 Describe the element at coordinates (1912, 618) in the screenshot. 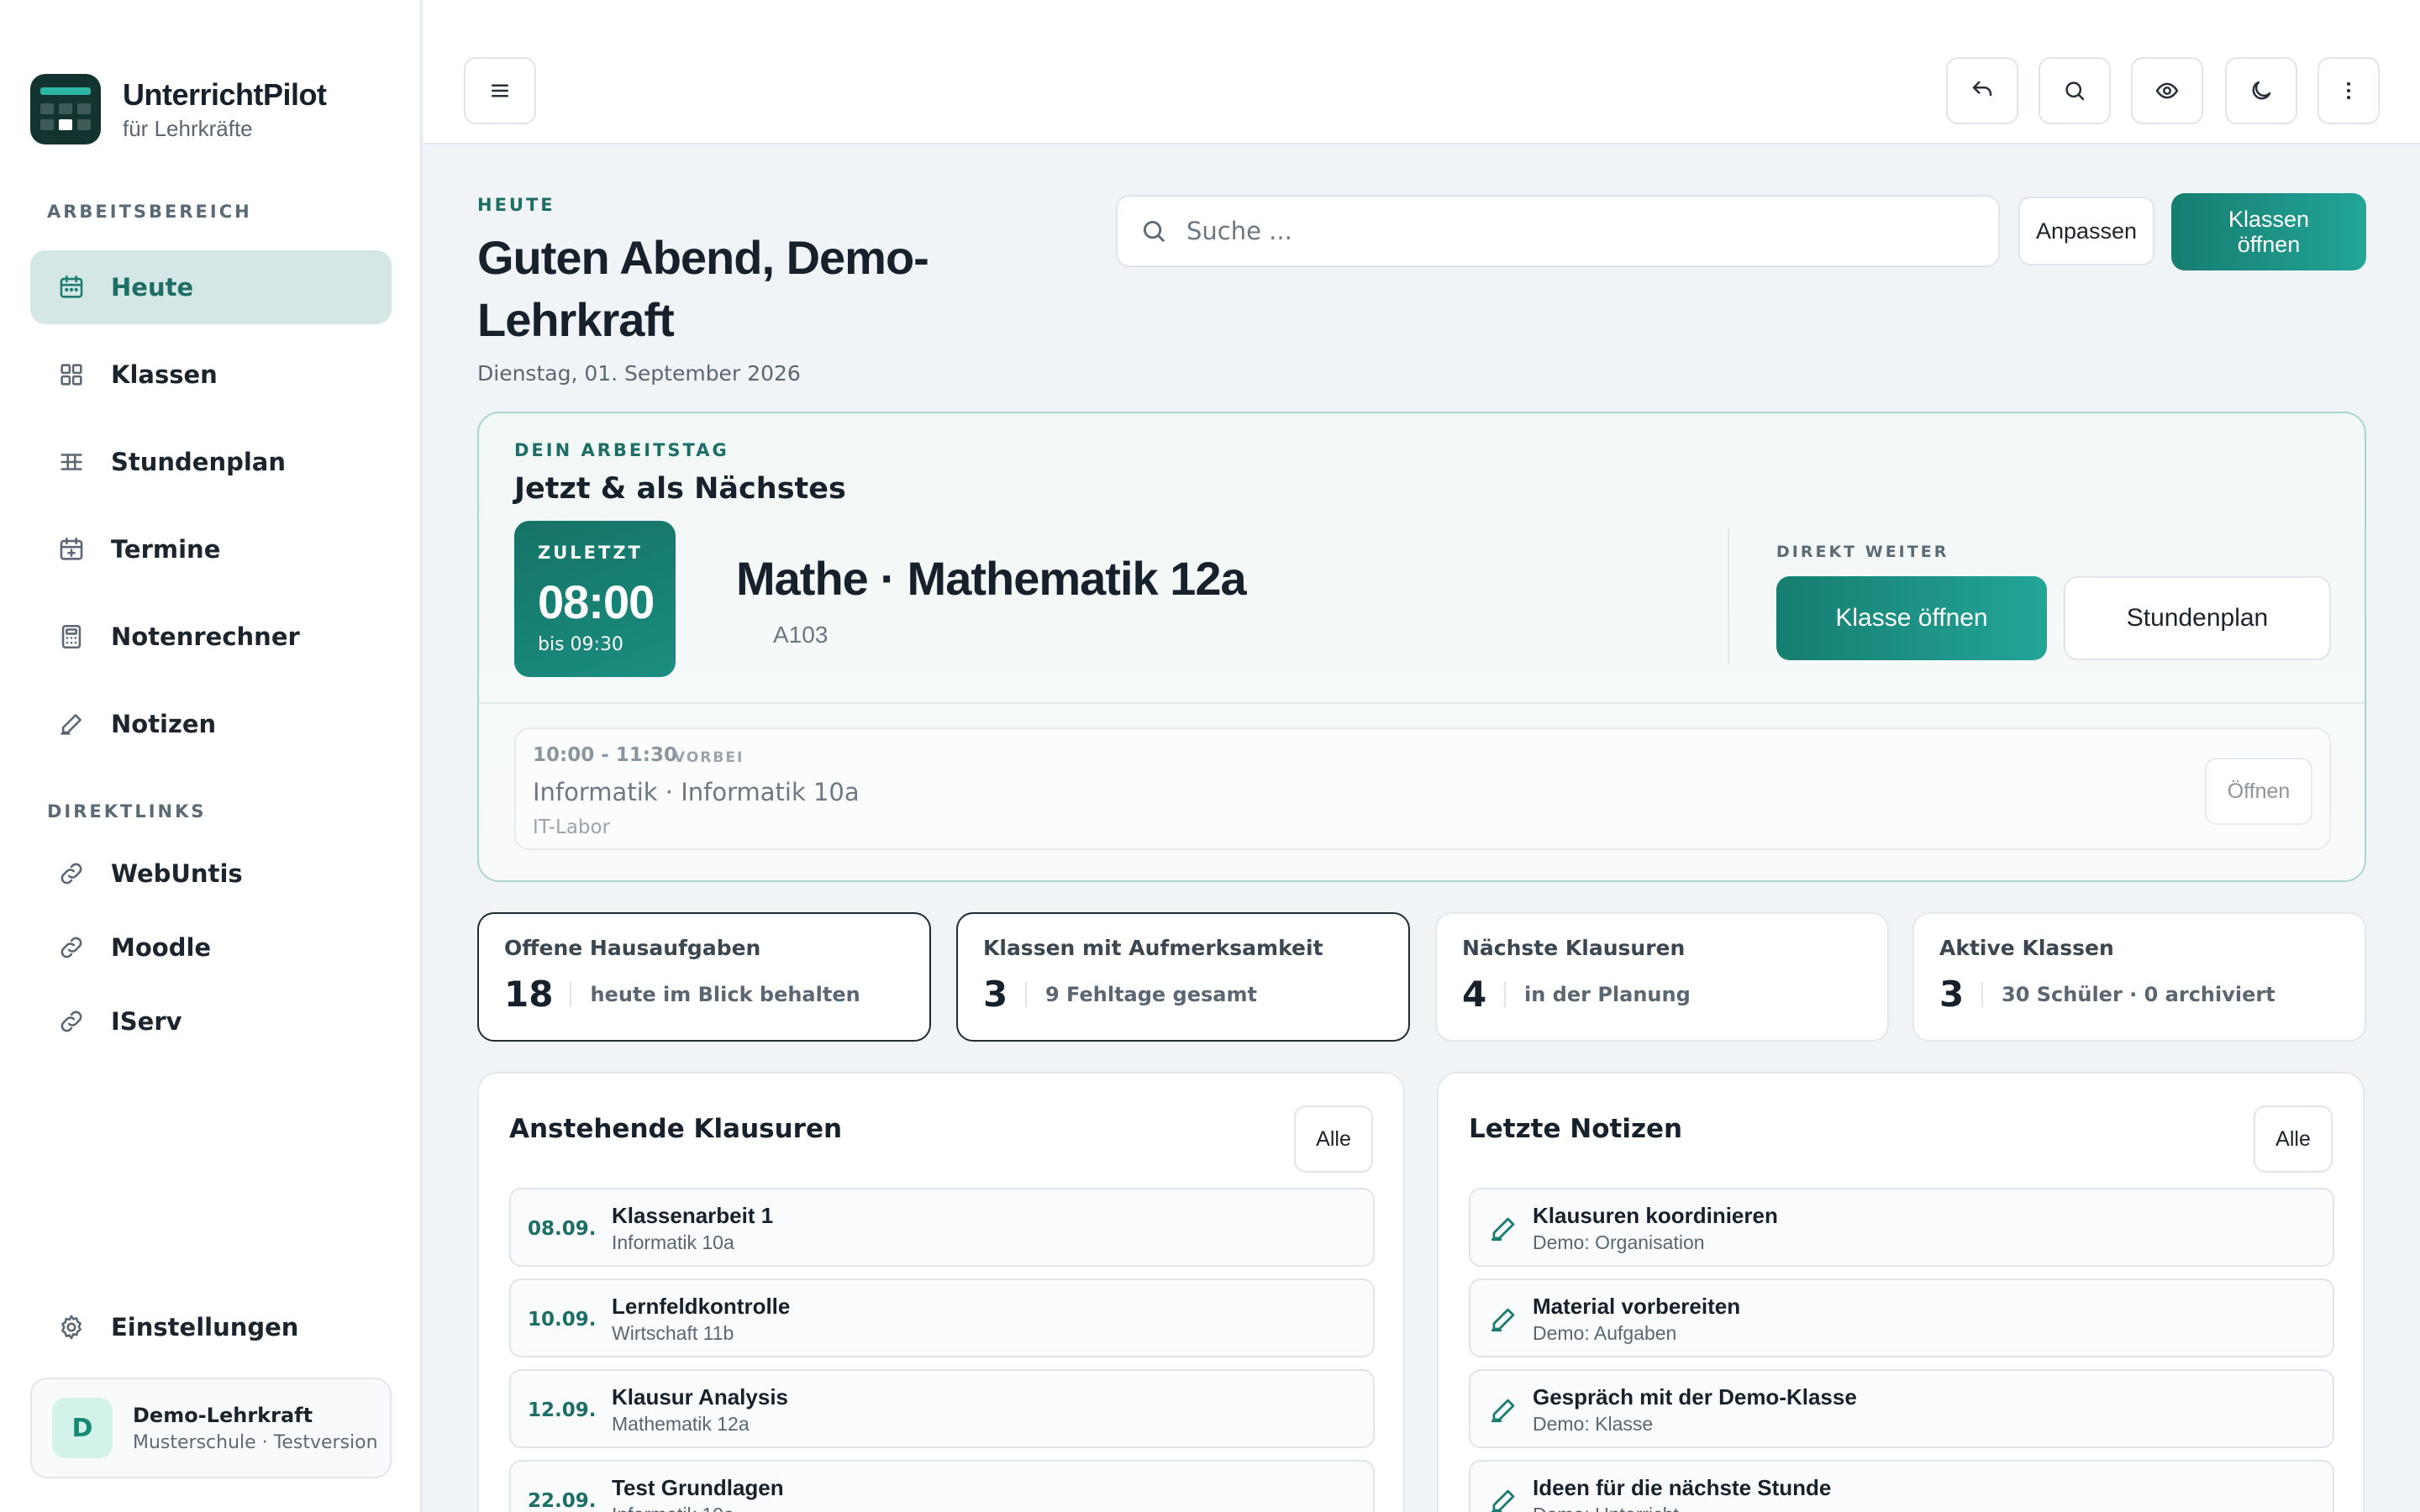

I see `open-class-button: Klasse öffnen` at that location.